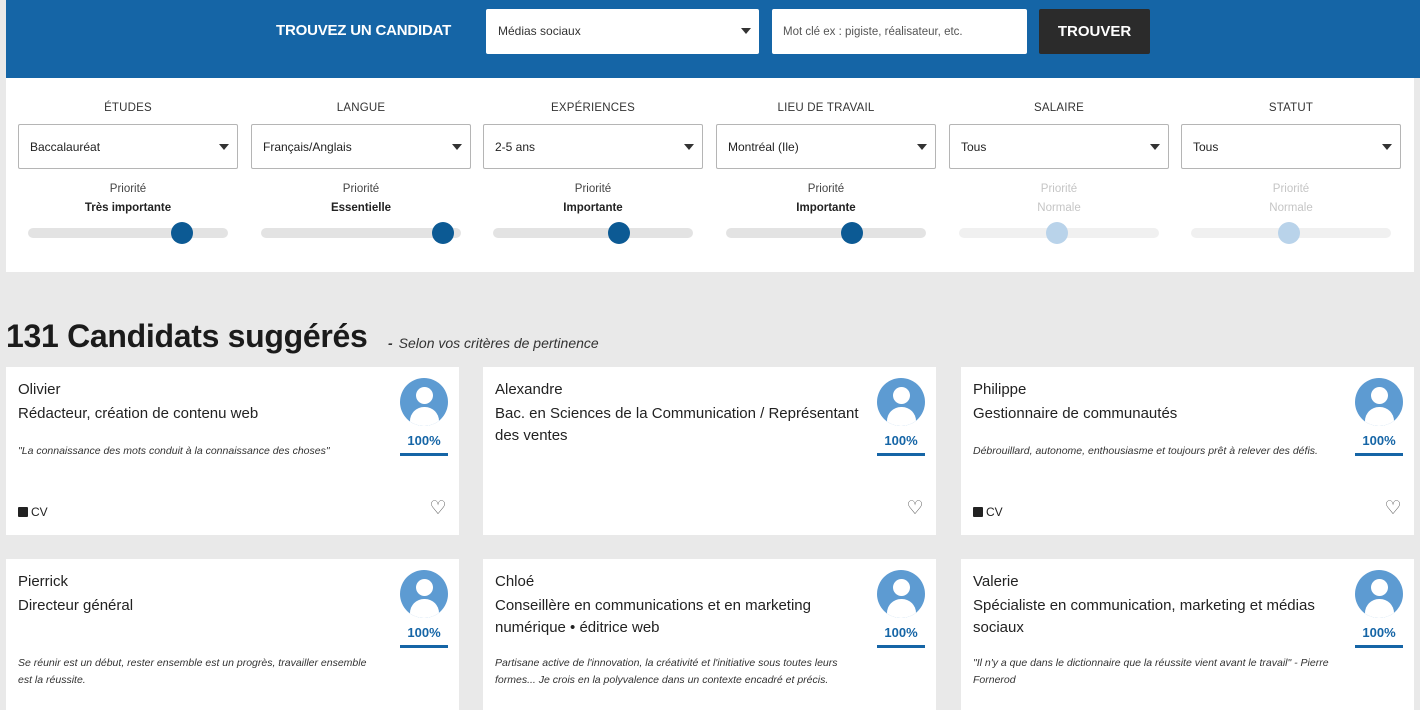 The height and width of the screenshot is (710, 1420). I want to click on filter-dropdown-salaire: Tous, so click(1059, 146).